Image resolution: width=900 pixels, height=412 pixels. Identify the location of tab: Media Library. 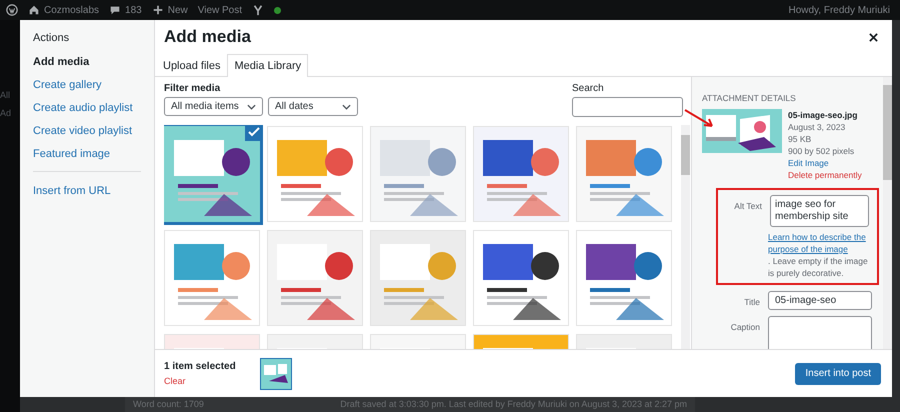
(267, 65).